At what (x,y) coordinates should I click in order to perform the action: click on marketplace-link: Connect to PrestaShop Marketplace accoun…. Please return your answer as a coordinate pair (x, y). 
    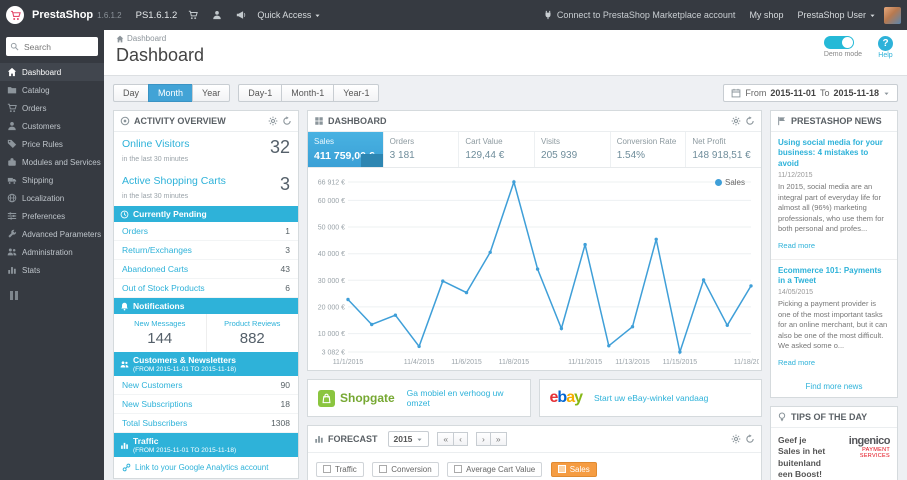
    Looking at the image, I should click on (639, 15).